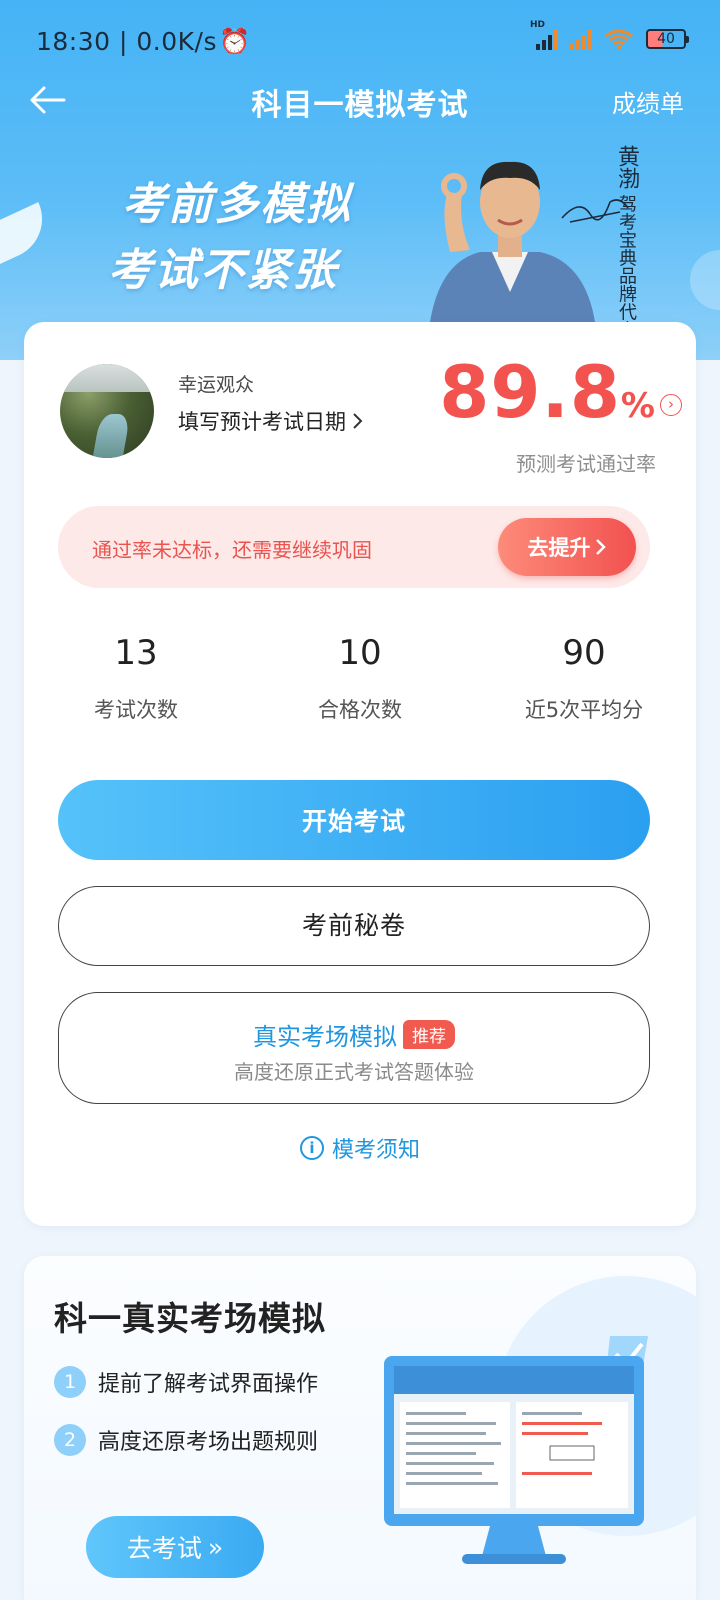  What do you see at coordinates (544, 35) in the screenshot?
I see `hd-signal-icon: HD` at bounding box center [544, 35].